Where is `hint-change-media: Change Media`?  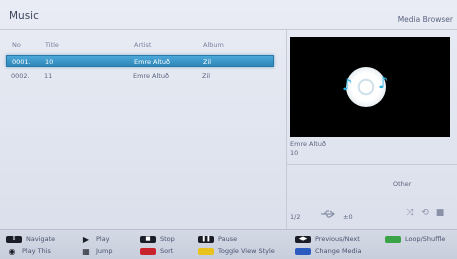
hint-change-media: Change Media is located at coordinates (328, 251).